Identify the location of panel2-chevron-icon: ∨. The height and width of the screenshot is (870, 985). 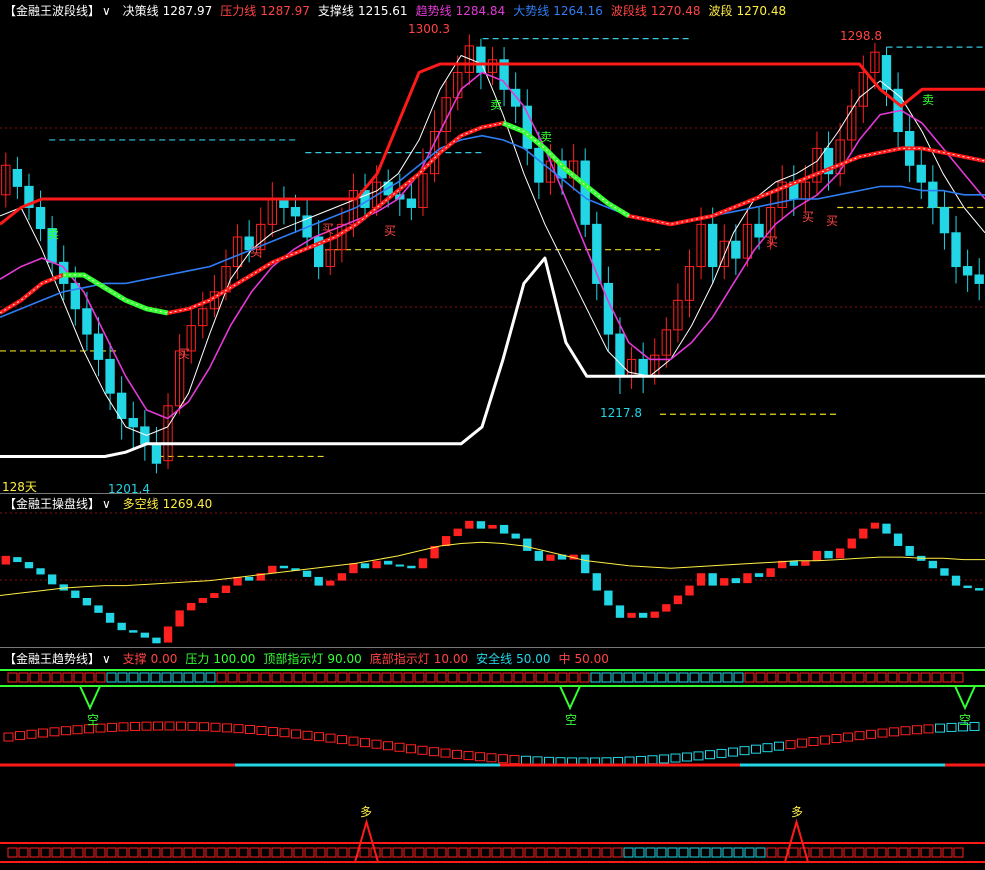
(106, 504).